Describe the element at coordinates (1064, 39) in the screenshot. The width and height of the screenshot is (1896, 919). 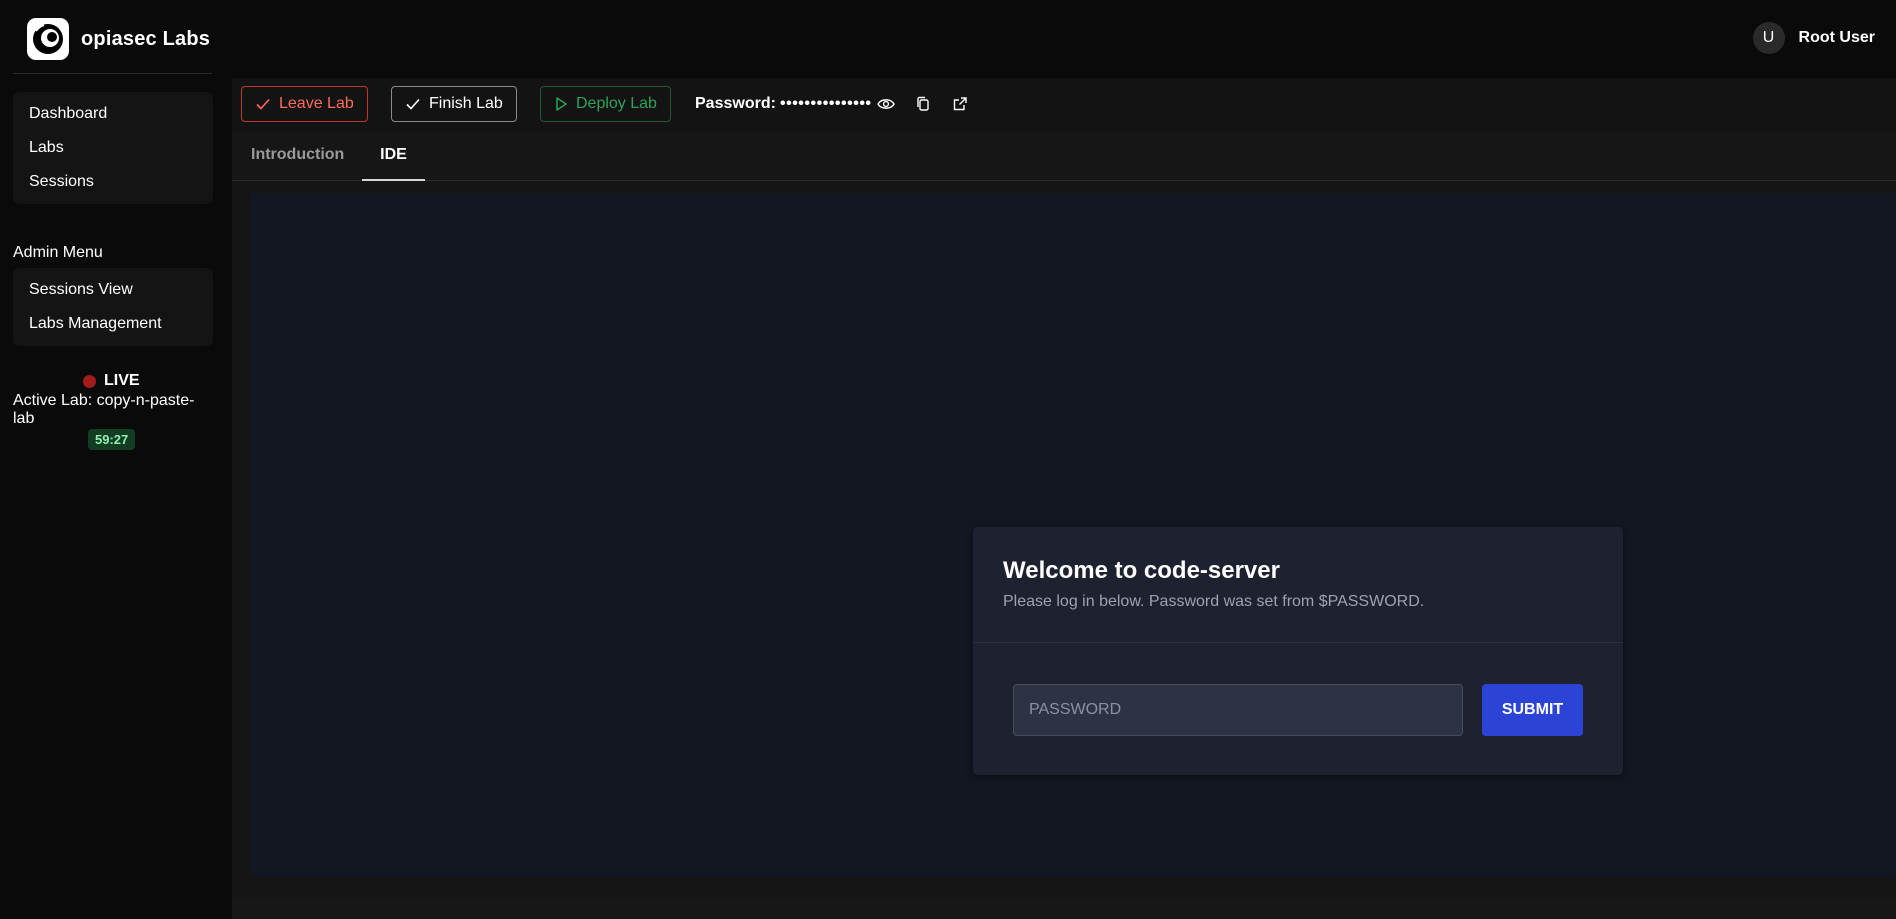
I see `top-header: U Root User` at that location.